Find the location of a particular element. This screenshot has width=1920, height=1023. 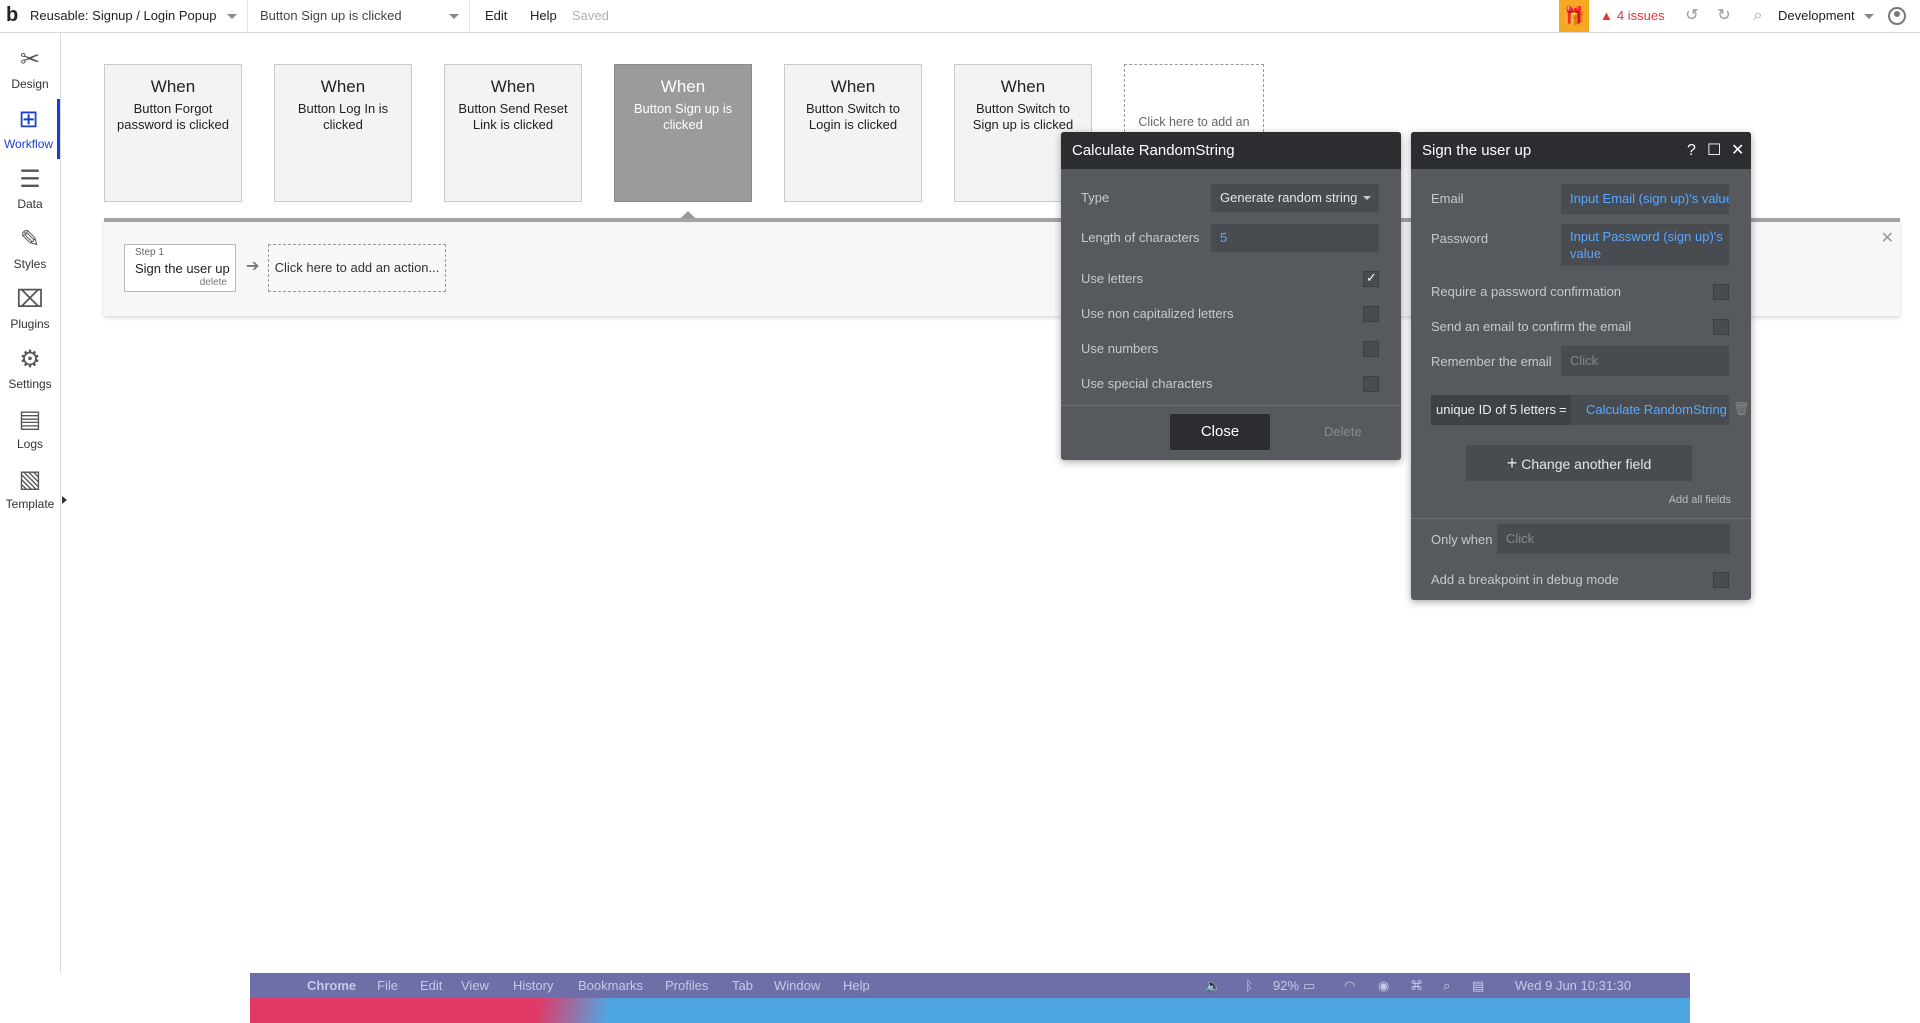

menu-profiles: Profiles is located at coordinates (686, 985).